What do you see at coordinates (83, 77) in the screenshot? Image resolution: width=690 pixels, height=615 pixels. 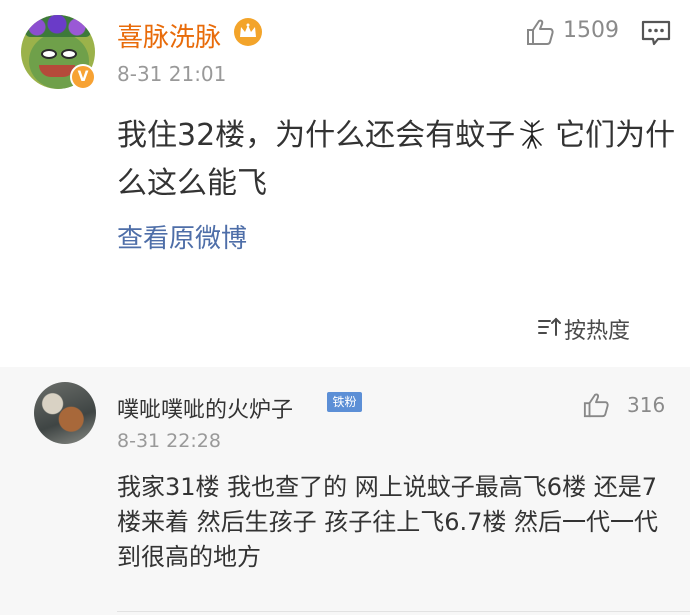 I see `verified-badge: V` at bounding box center [83, 77].